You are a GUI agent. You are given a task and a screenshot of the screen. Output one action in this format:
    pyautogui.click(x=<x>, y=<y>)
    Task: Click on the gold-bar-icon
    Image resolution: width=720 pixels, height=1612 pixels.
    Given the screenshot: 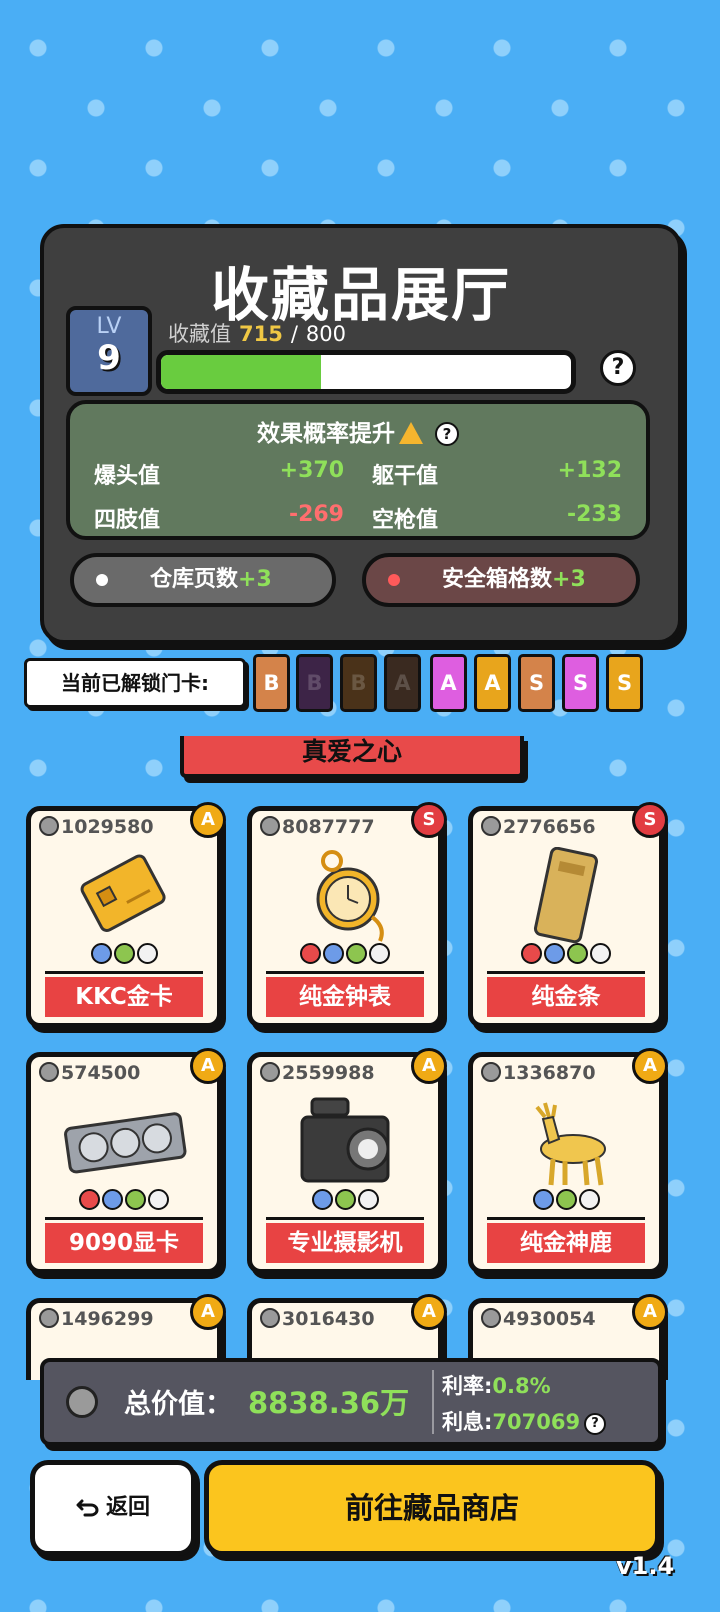 What is the action you would take?
    pyautogui.click(x=566, y=895)
    